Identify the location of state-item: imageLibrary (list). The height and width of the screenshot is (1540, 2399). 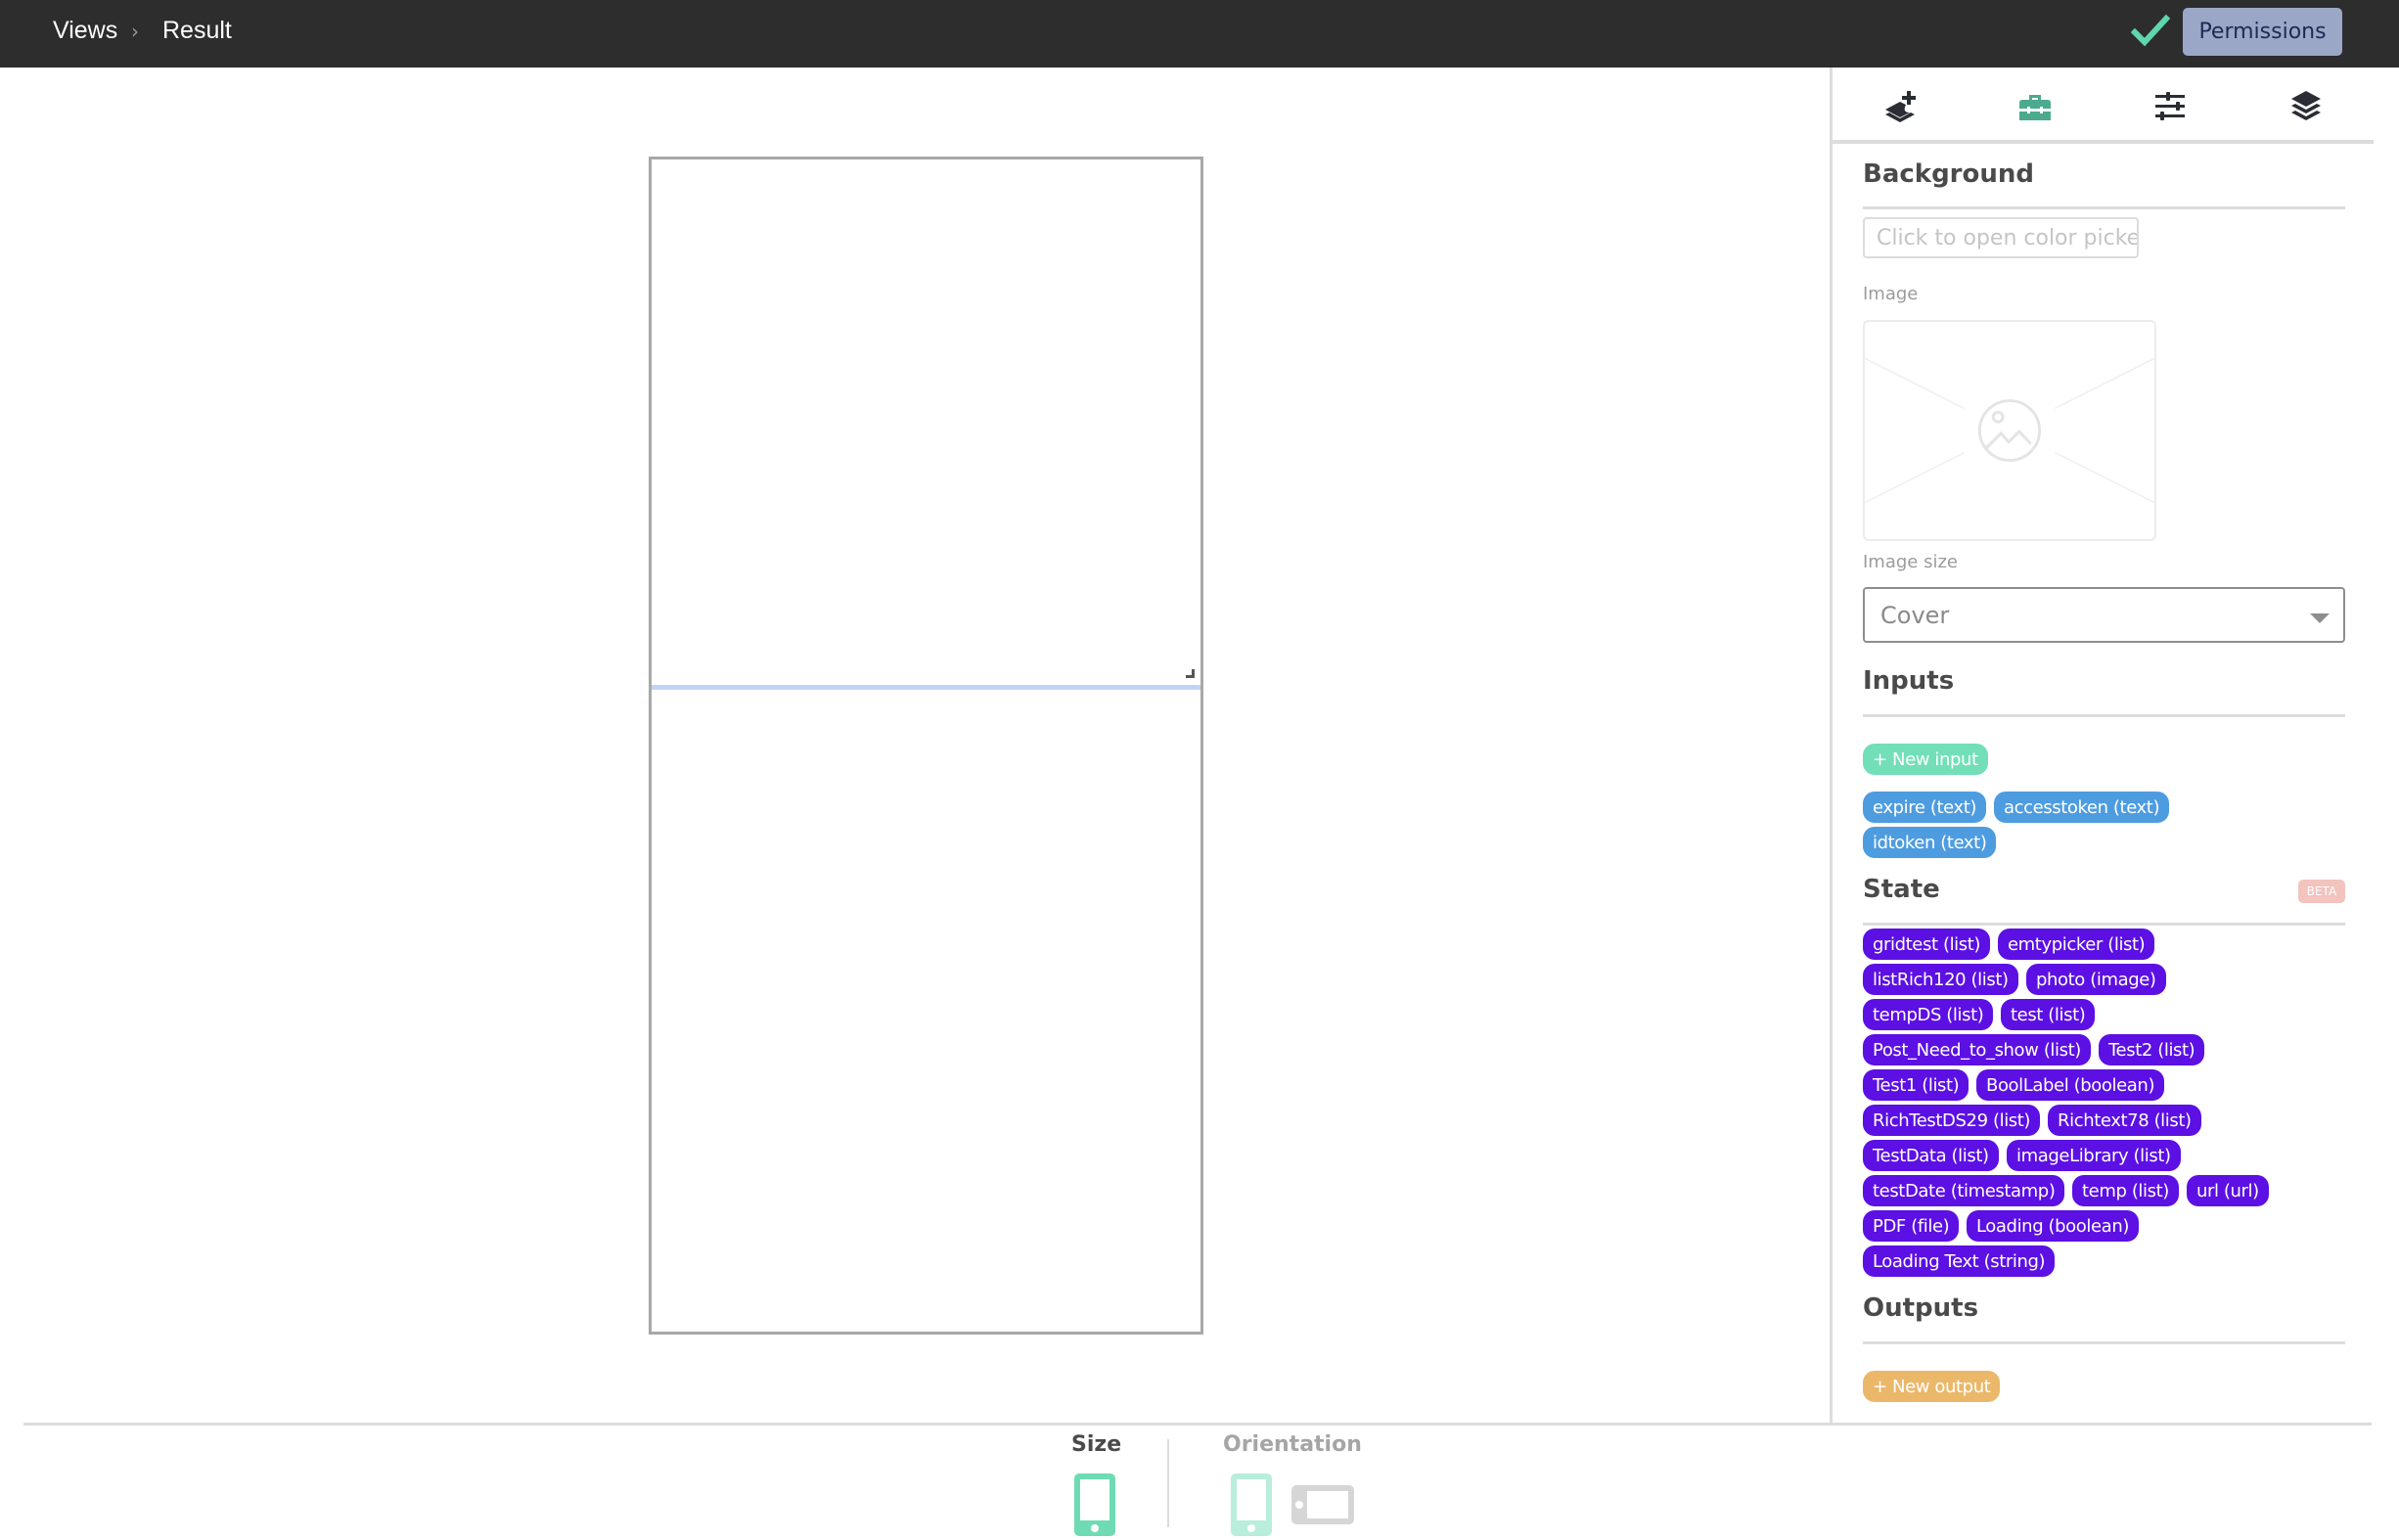
(2094, 1155).